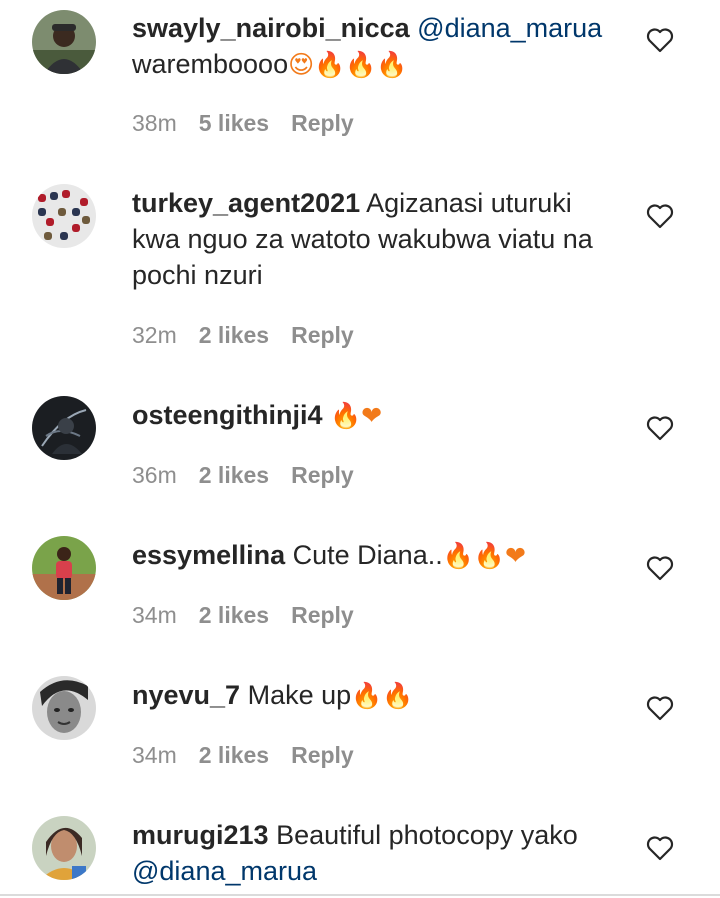  I want to click on comment-message: waremboooo, so click(210, 64).